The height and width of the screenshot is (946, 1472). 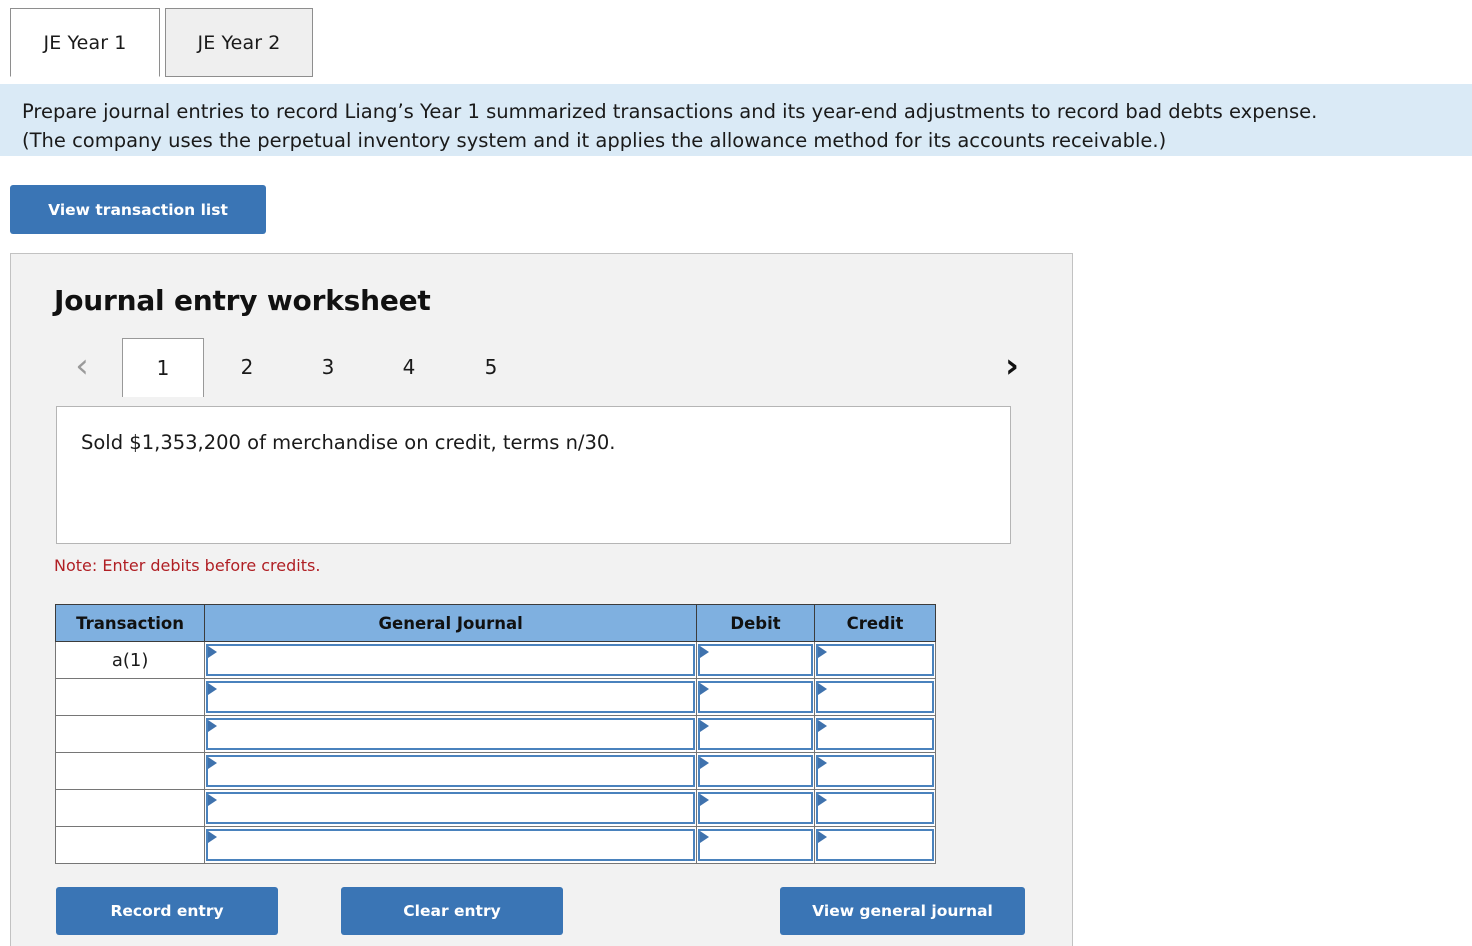 I want to click on chevron-left-icon: ‹, so click(x=82, y=365).